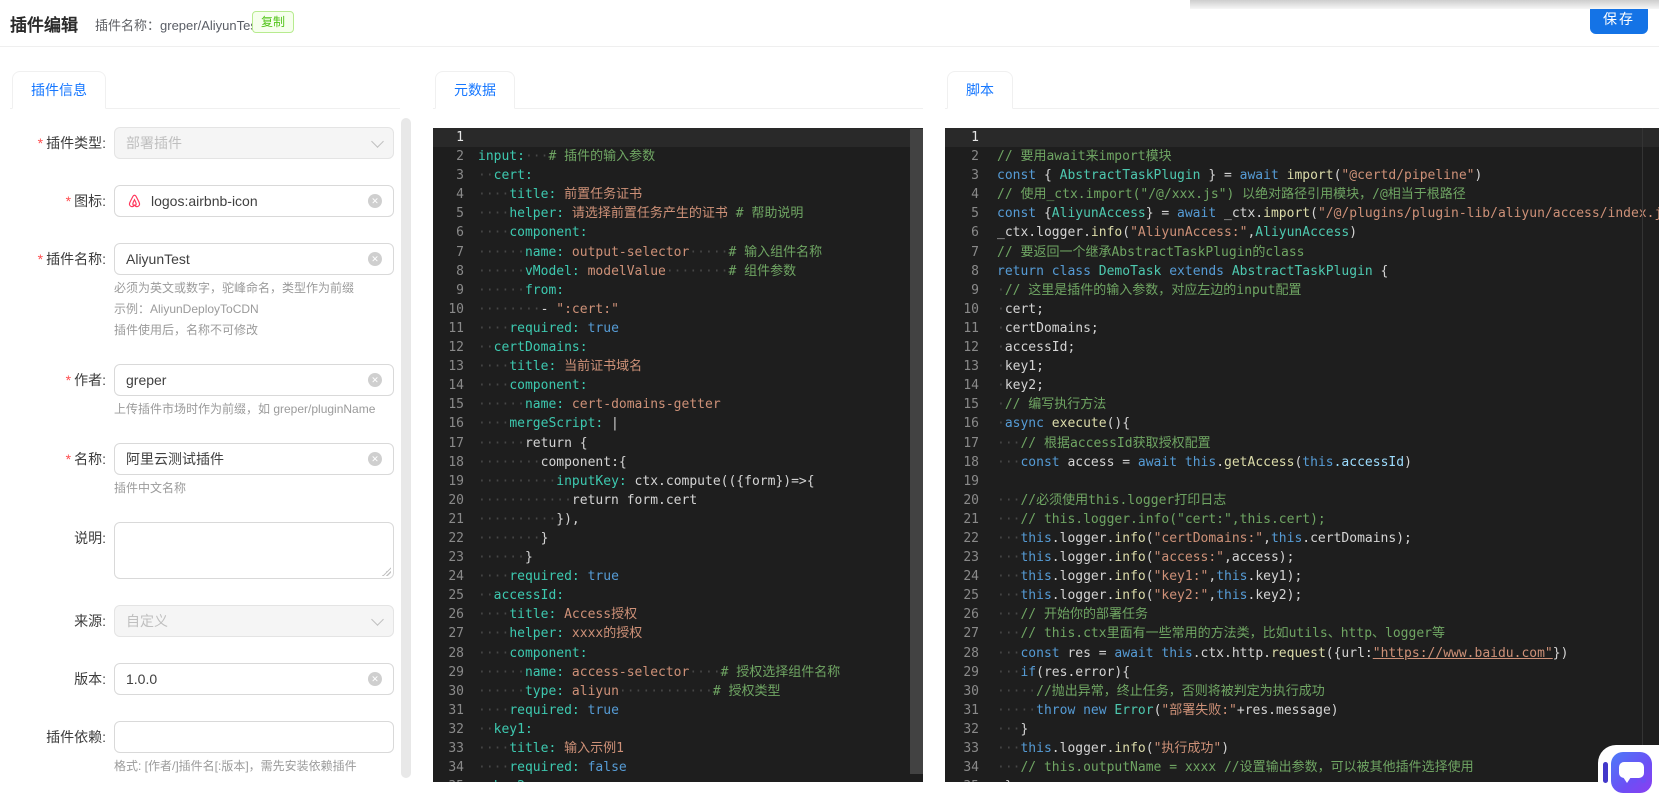 The width and height of the screenshot is (1659, 794). I want to click on code-line: 7 // 要返回一个继承AbstractTaskPlugin的class, so click(1302, 252).